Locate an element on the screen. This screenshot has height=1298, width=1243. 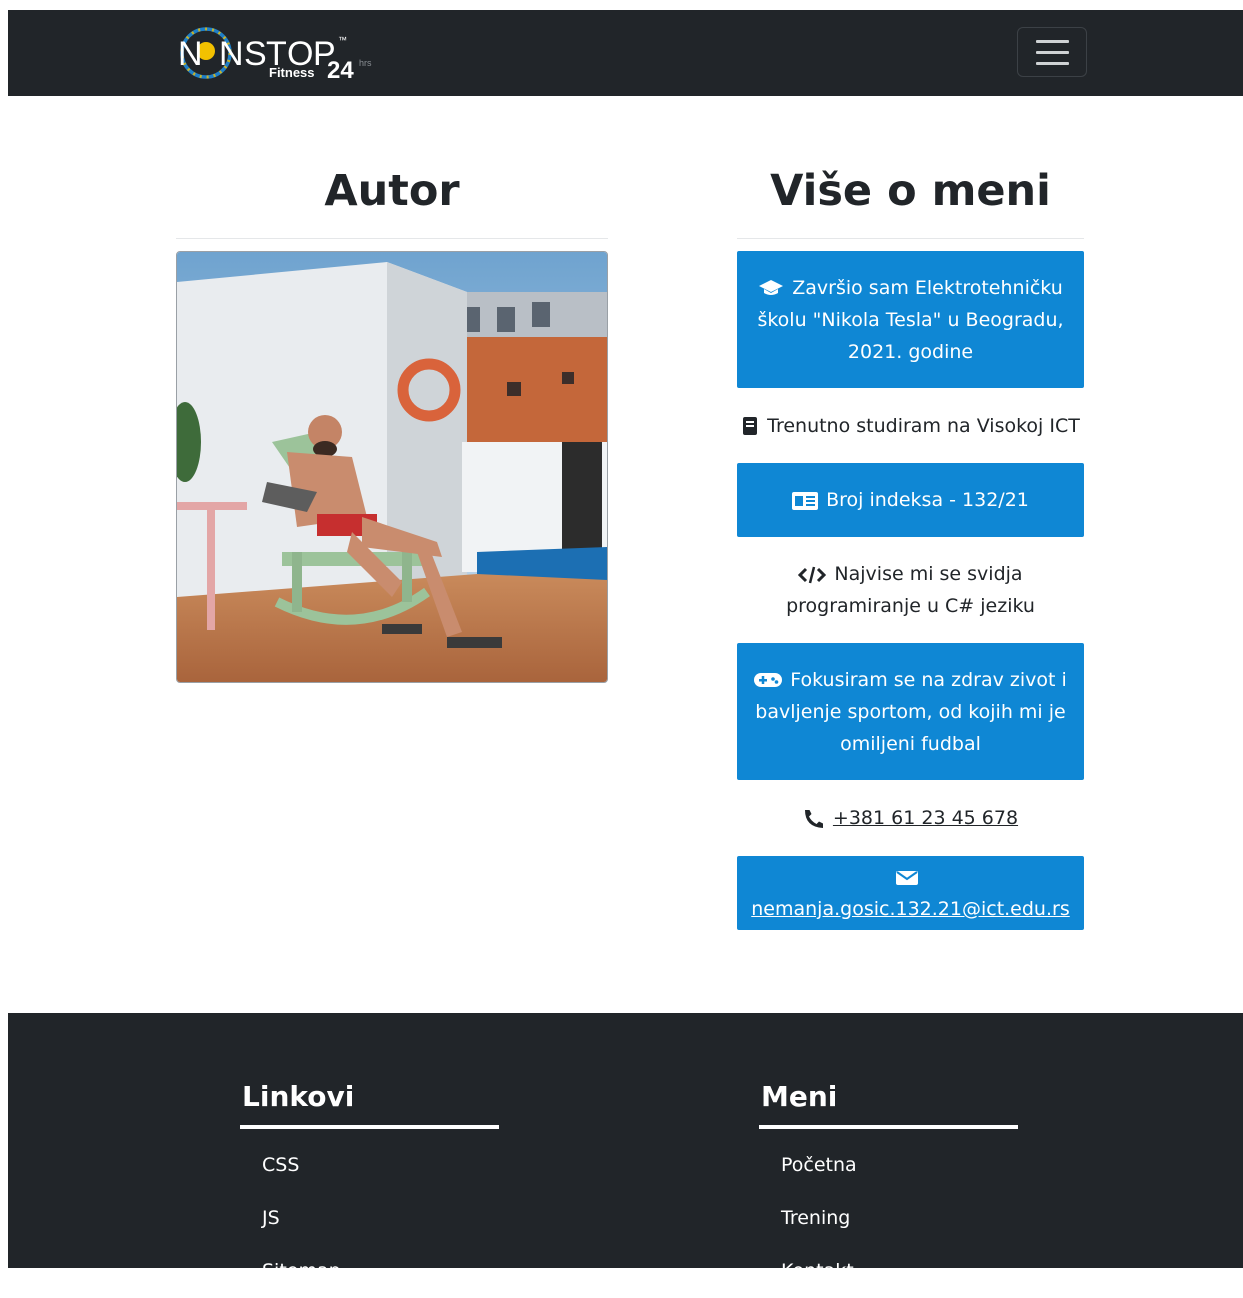
envelope-icon is located at coordinates (906, 877).